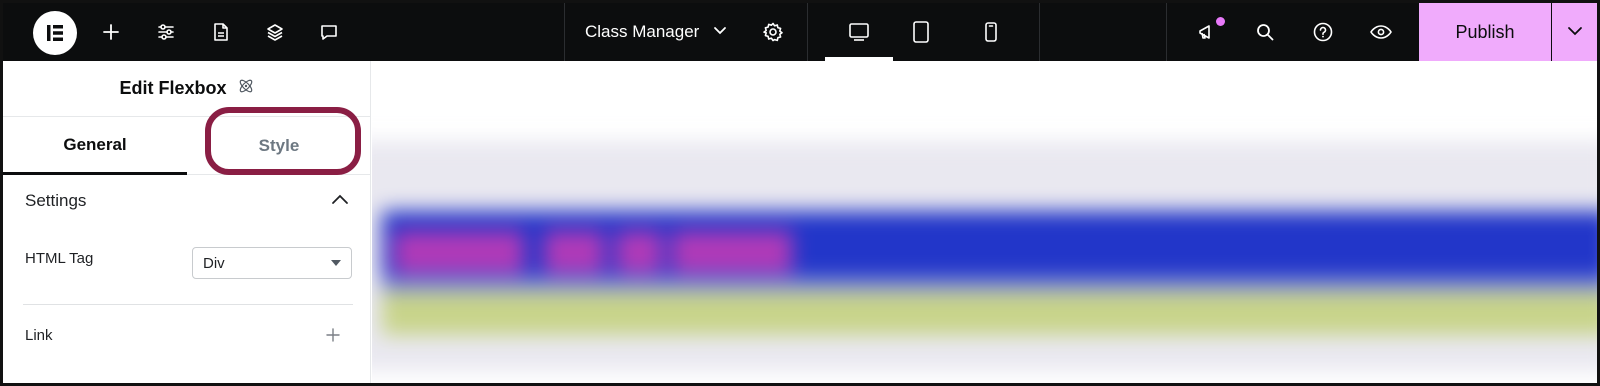 Image resolution: width=1600 pixels, height=386 pixels. I want to click on html-tag-label: HTML Tag, so click(59, 258).